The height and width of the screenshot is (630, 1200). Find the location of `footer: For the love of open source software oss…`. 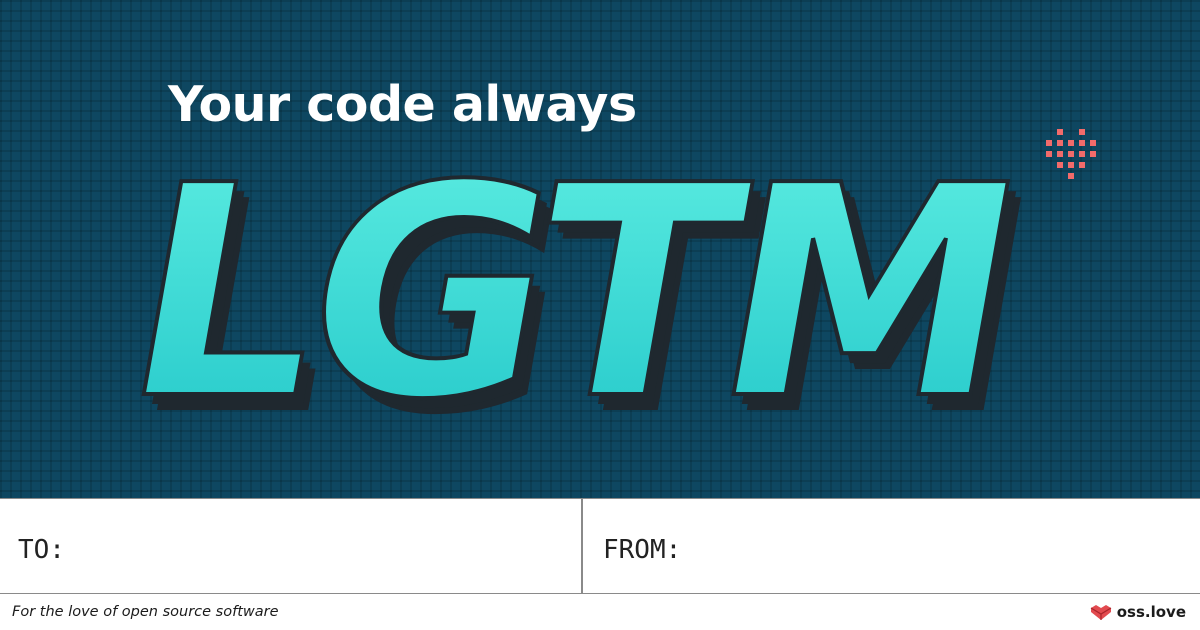

footer: For the love of open source software oss… is located at coordinates (600, 612).